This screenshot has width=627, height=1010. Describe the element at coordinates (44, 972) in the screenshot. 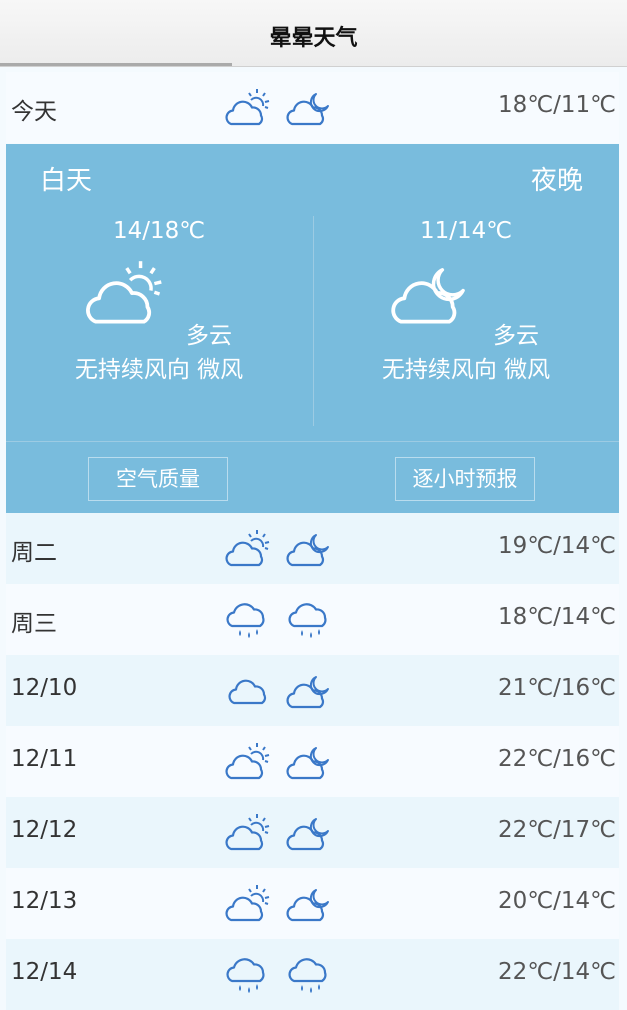

I see `forecast-date: 12/14` at that location.